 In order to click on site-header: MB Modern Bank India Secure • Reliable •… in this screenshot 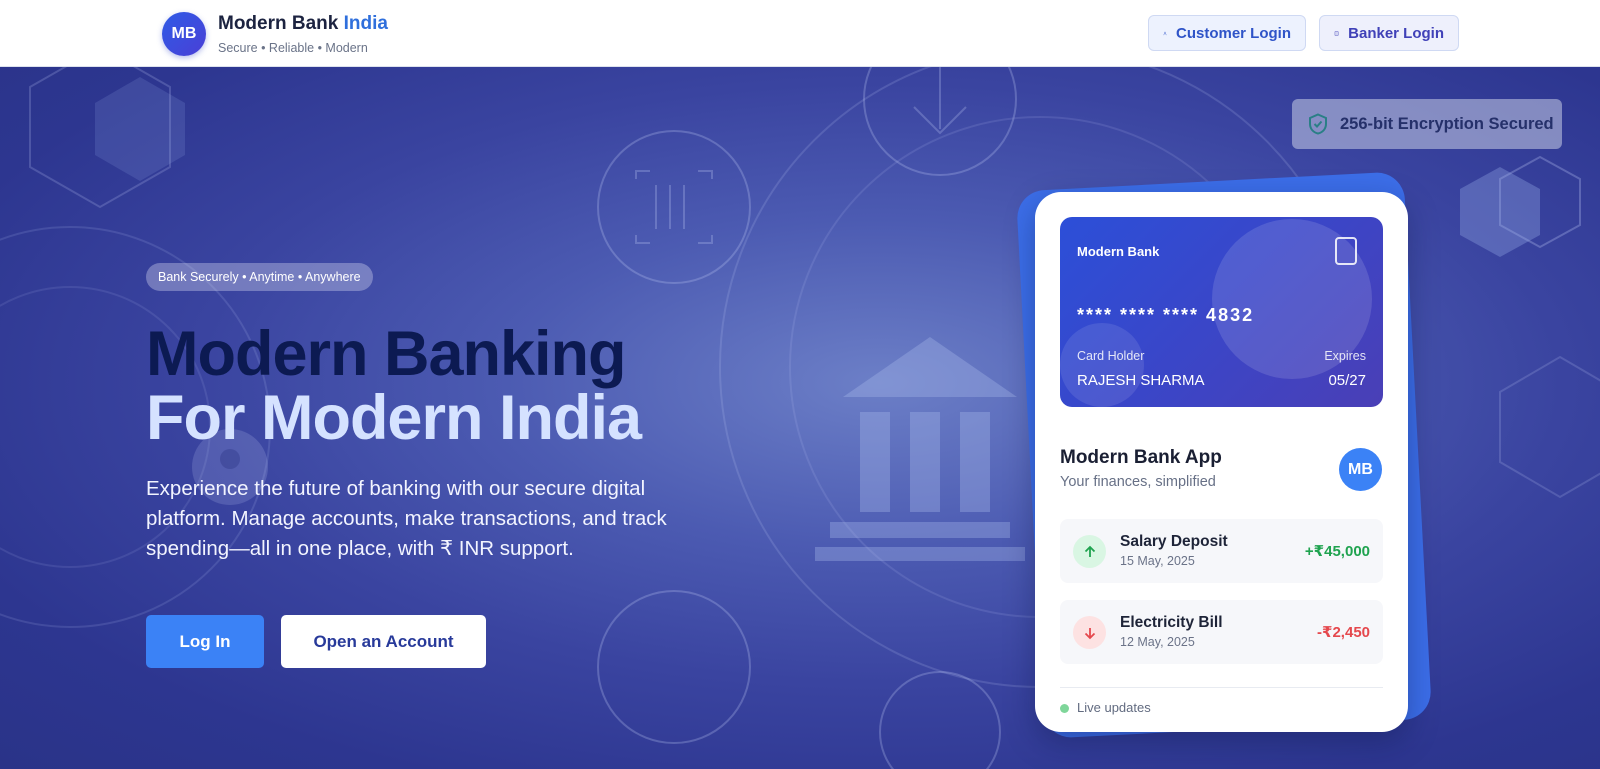, I will do `click(800, 33)`.